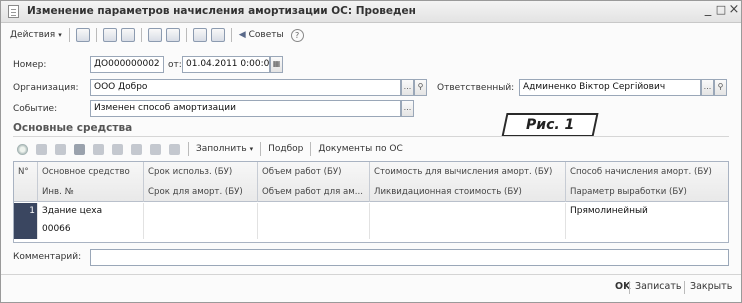  I want to click on print-preview-icon, so click(199, 35).